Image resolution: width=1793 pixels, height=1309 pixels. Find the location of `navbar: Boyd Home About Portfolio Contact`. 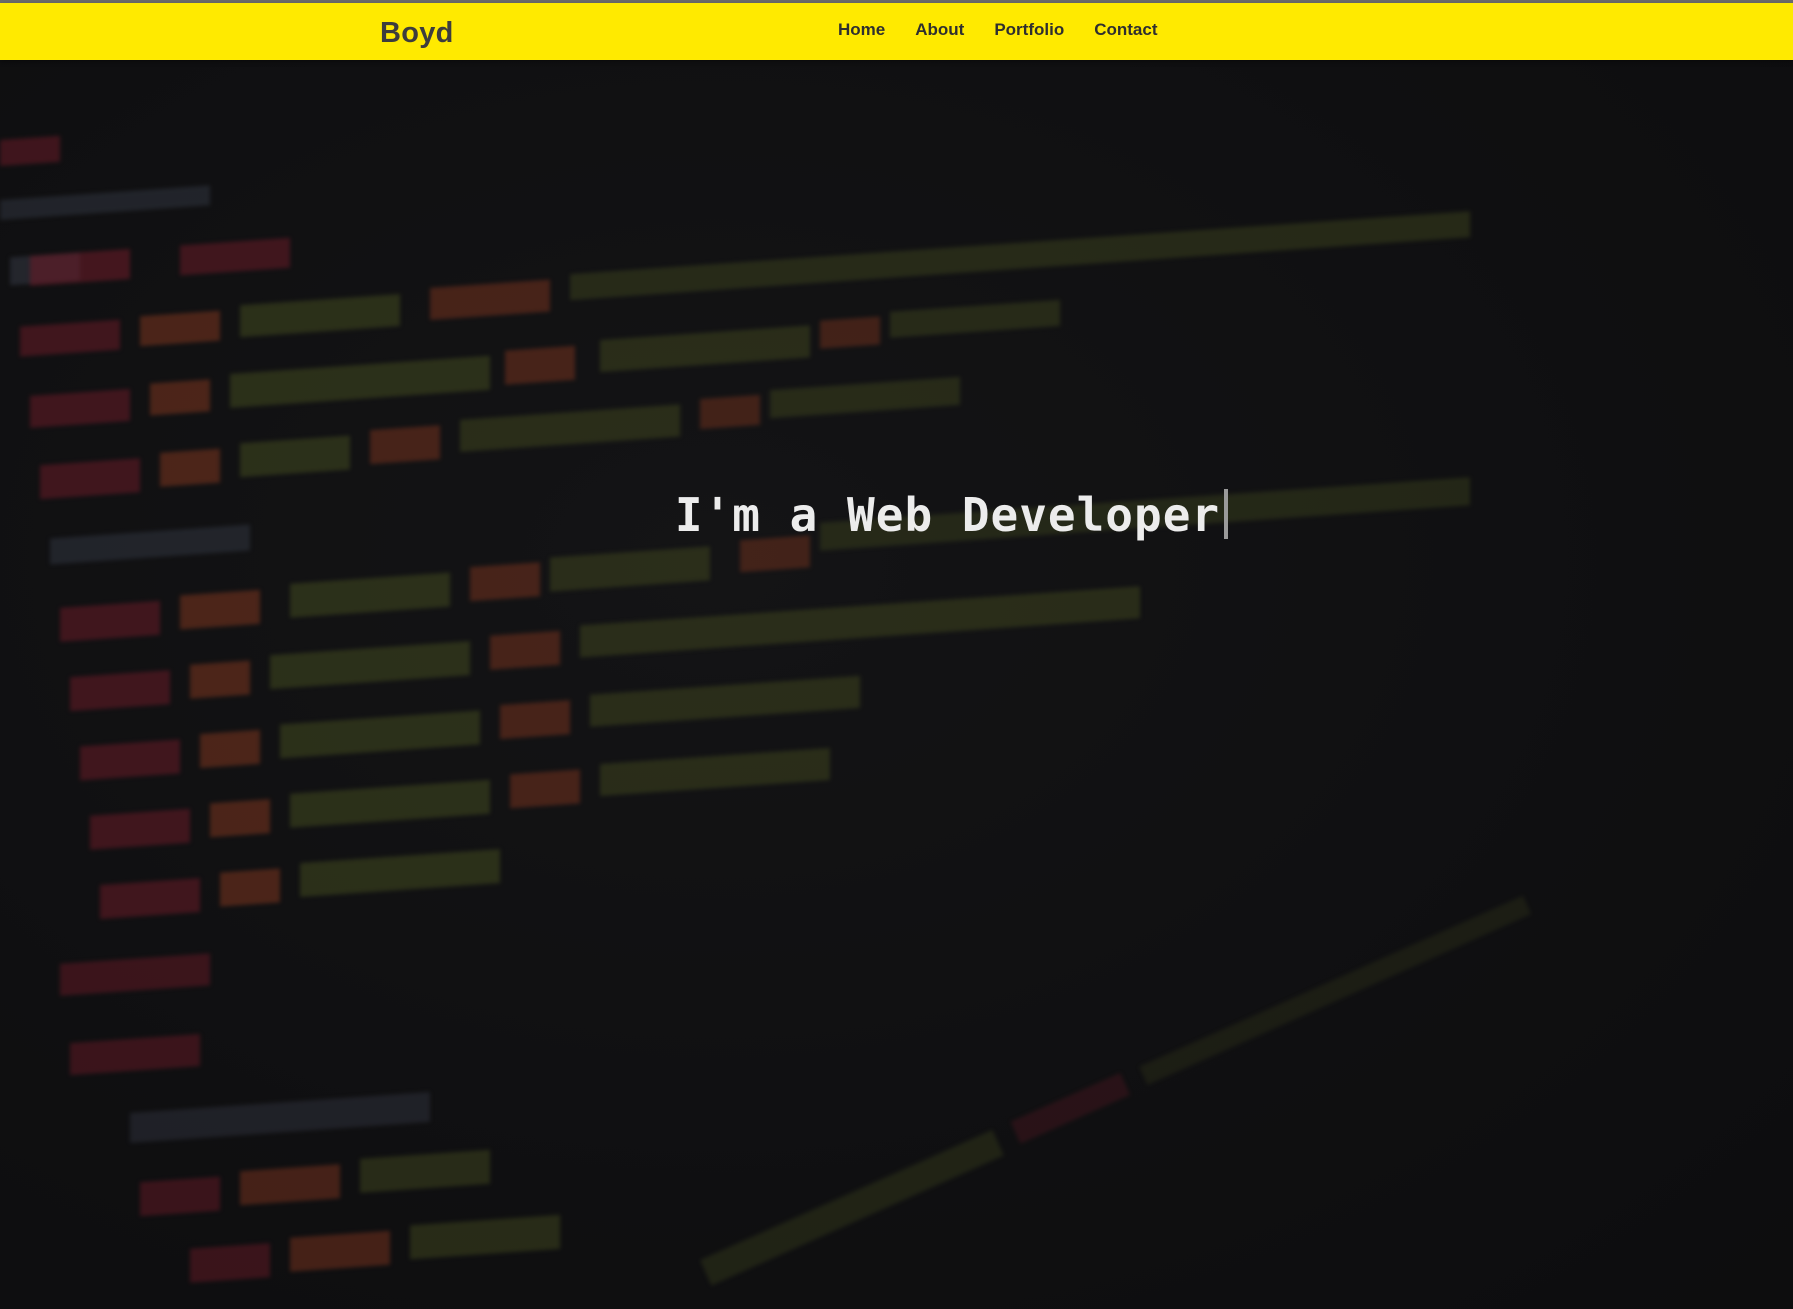

navbar: Boyd Home About Portfolio Contact is located at coordinates (896, 31).